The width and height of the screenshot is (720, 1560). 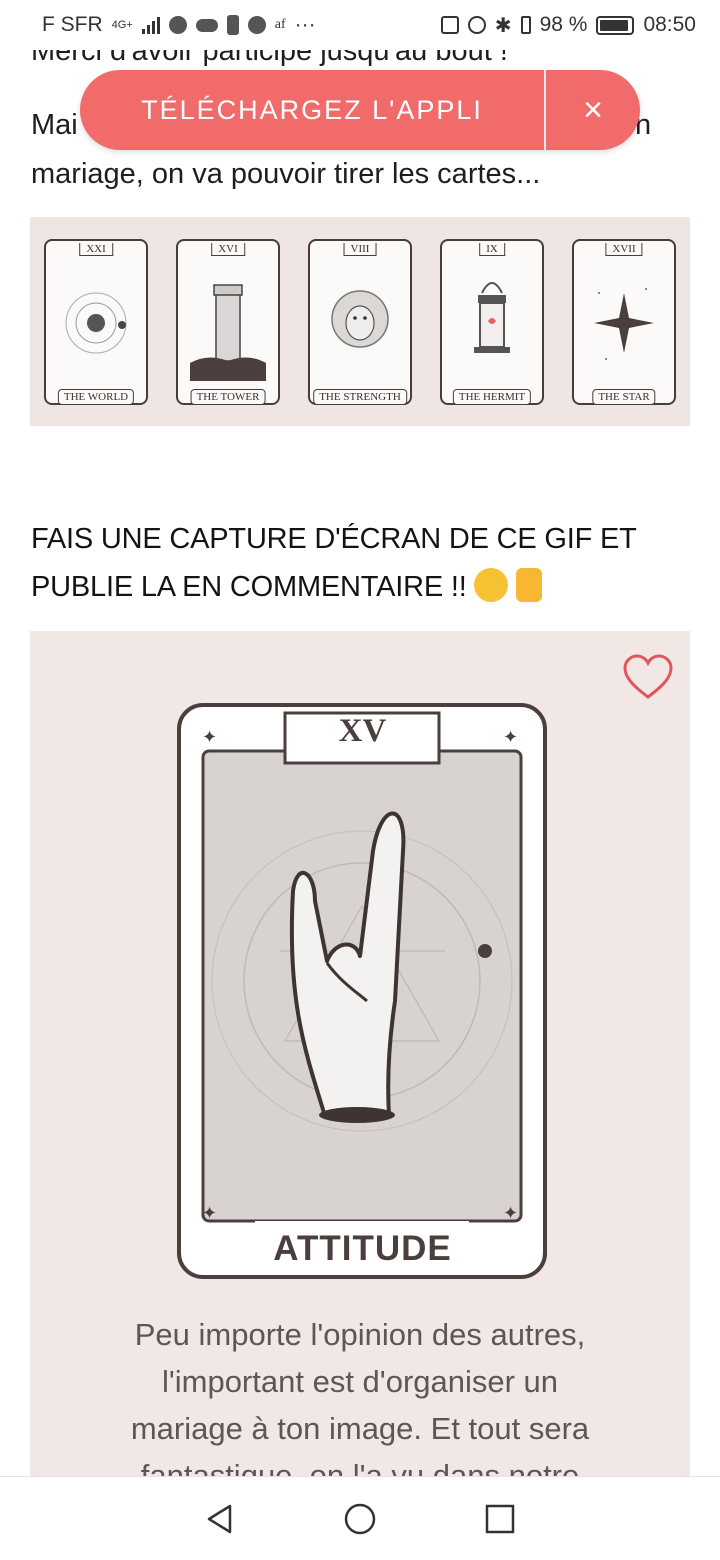 I want to click on status-left: F SFR 4G+ af ···, so click(x=179, y=25).